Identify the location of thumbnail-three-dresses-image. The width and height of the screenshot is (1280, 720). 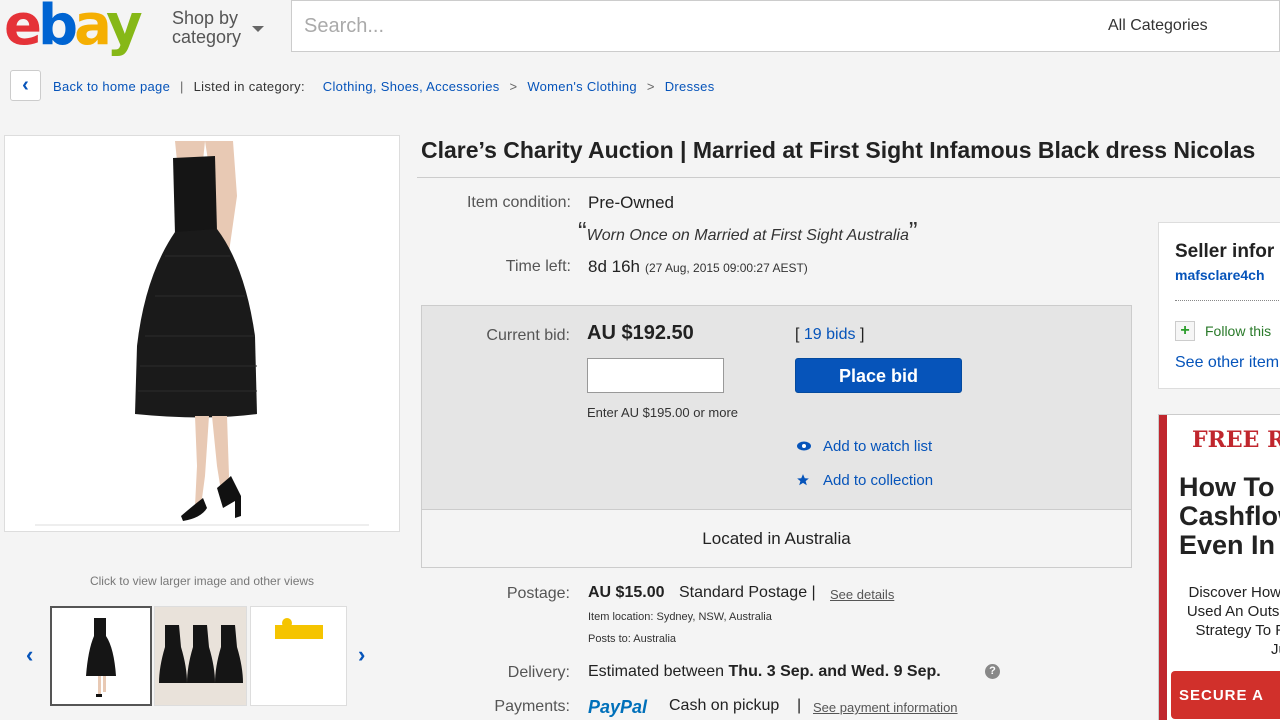
(200, 656).